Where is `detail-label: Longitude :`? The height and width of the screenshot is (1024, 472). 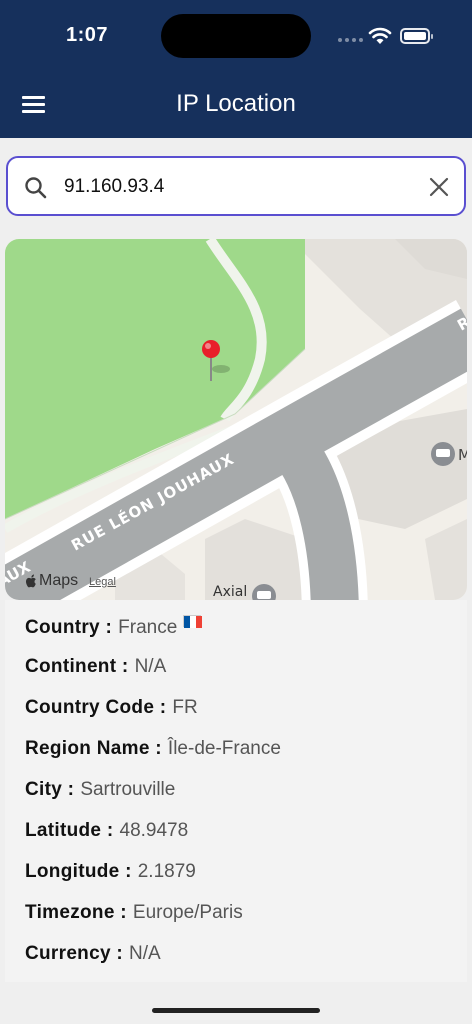 detail-label: Longitude : is located at coordinates (78, 871).